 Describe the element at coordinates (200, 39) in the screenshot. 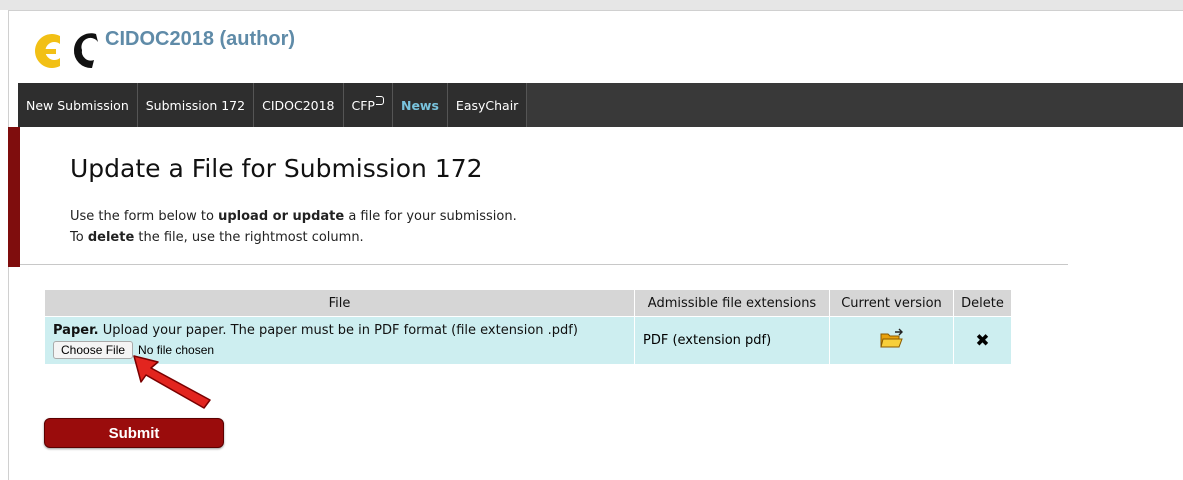

I see `app-title: CIDOC2018 (author)` at that location.